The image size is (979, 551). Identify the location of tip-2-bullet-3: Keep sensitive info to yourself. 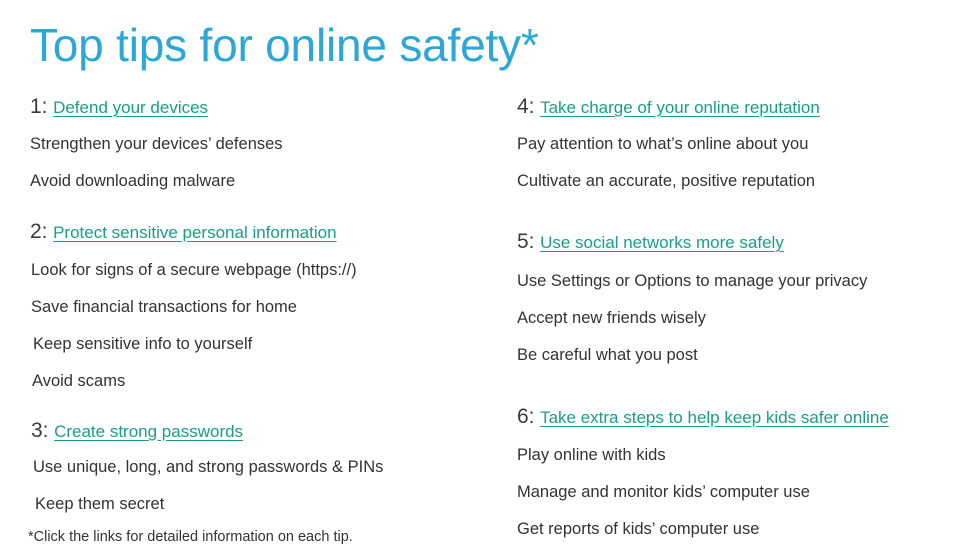
(143, 344).